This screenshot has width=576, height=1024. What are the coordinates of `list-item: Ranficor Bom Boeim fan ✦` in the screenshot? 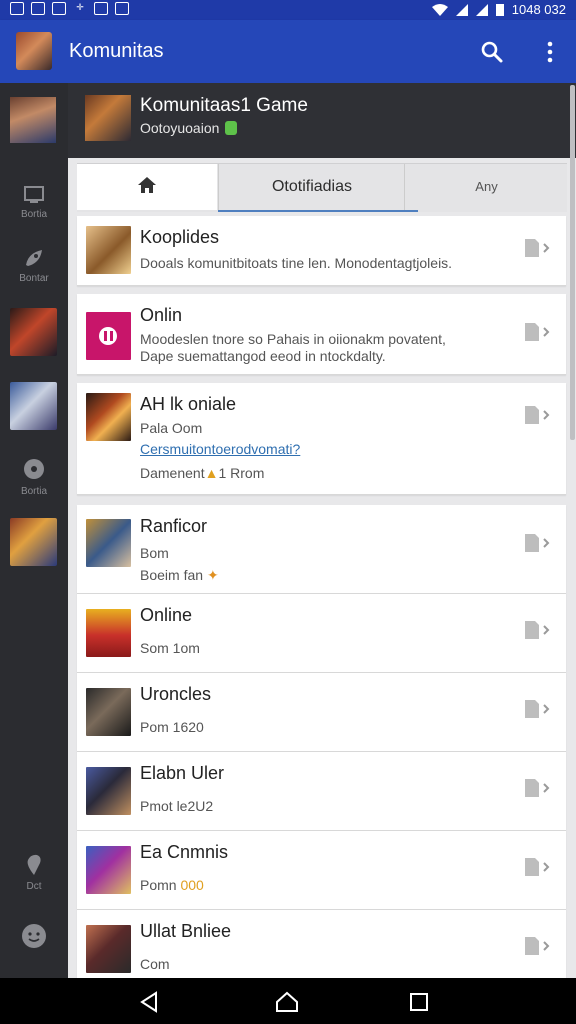 It's located at (321, 549).